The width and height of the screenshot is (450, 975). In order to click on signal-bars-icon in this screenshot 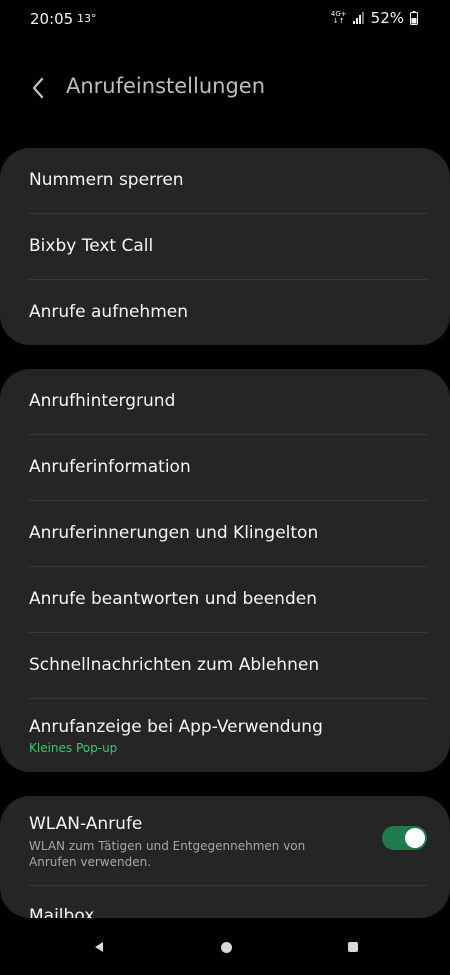, I will do `click(358, 18)`.